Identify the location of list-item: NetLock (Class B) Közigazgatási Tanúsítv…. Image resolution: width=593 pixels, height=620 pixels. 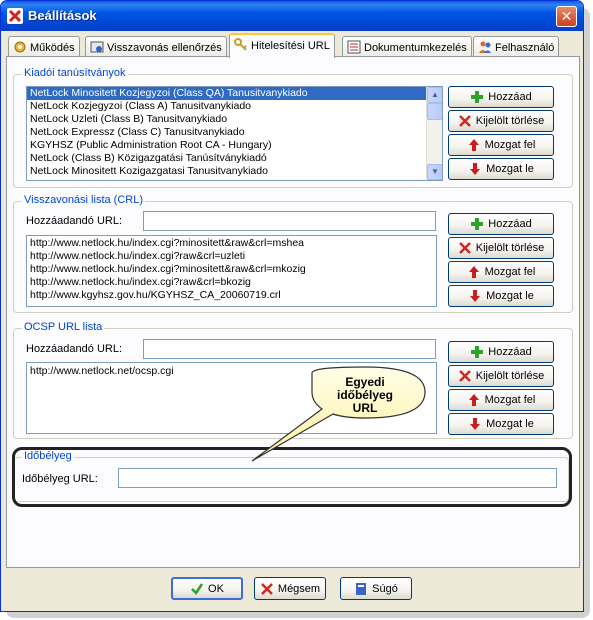
(234, 158).